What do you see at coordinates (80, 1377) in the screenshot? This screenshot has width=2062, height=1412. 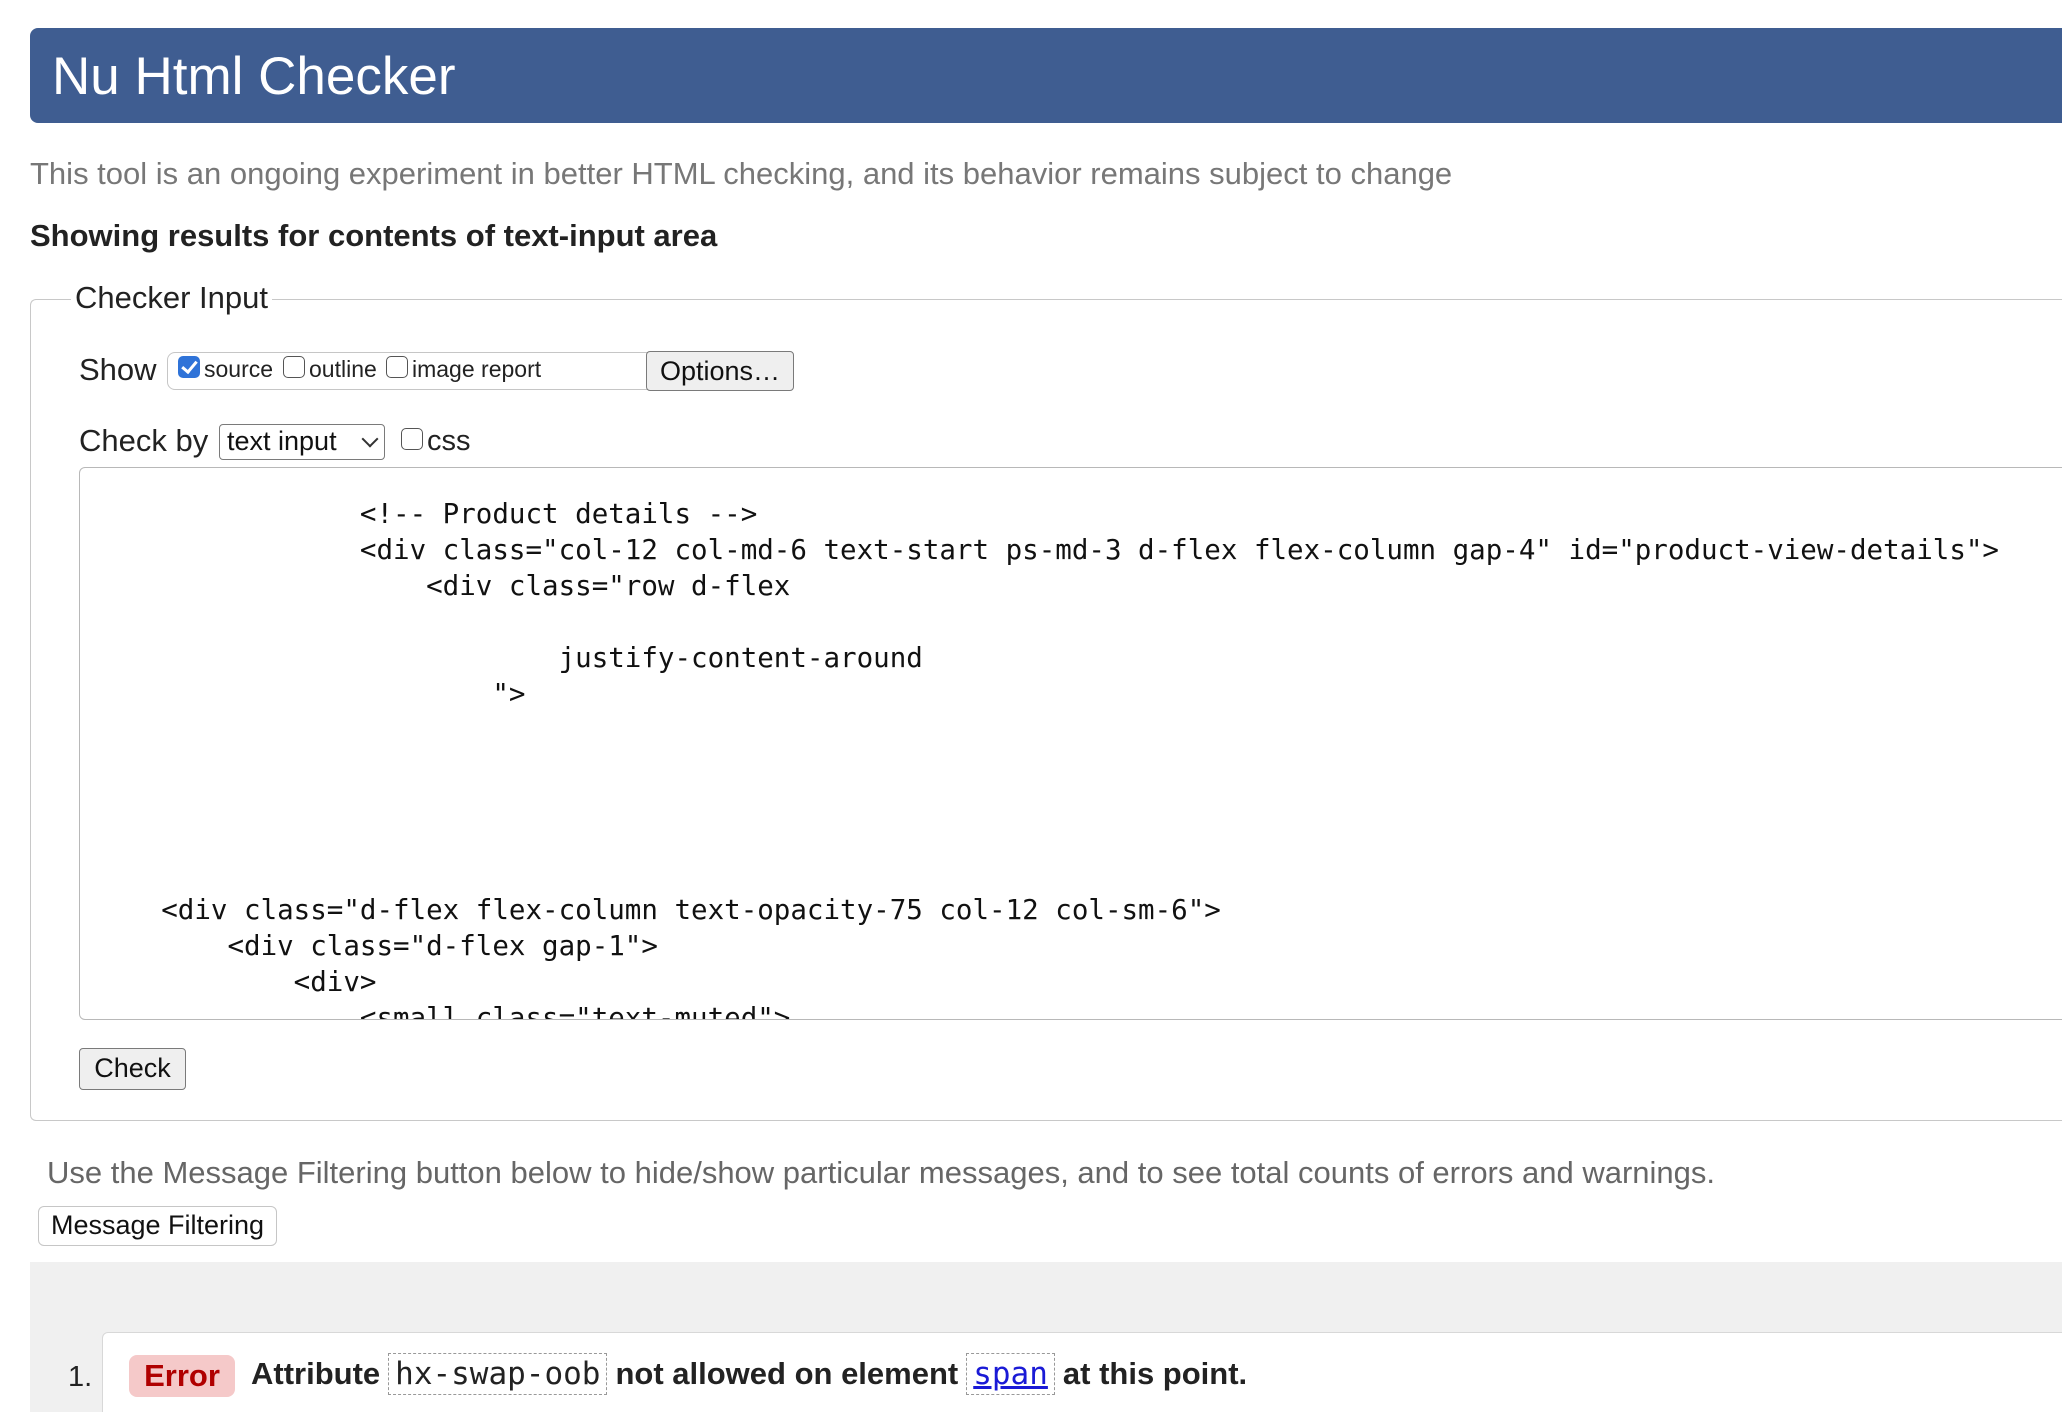 I see `message-number: 1.` at bounding box center [80, 1377].